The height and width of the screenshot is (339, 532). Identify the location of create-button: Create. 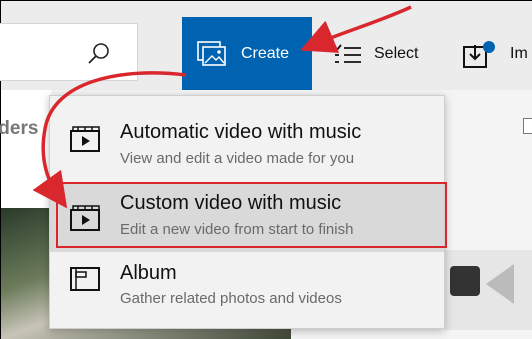
(247, 53).